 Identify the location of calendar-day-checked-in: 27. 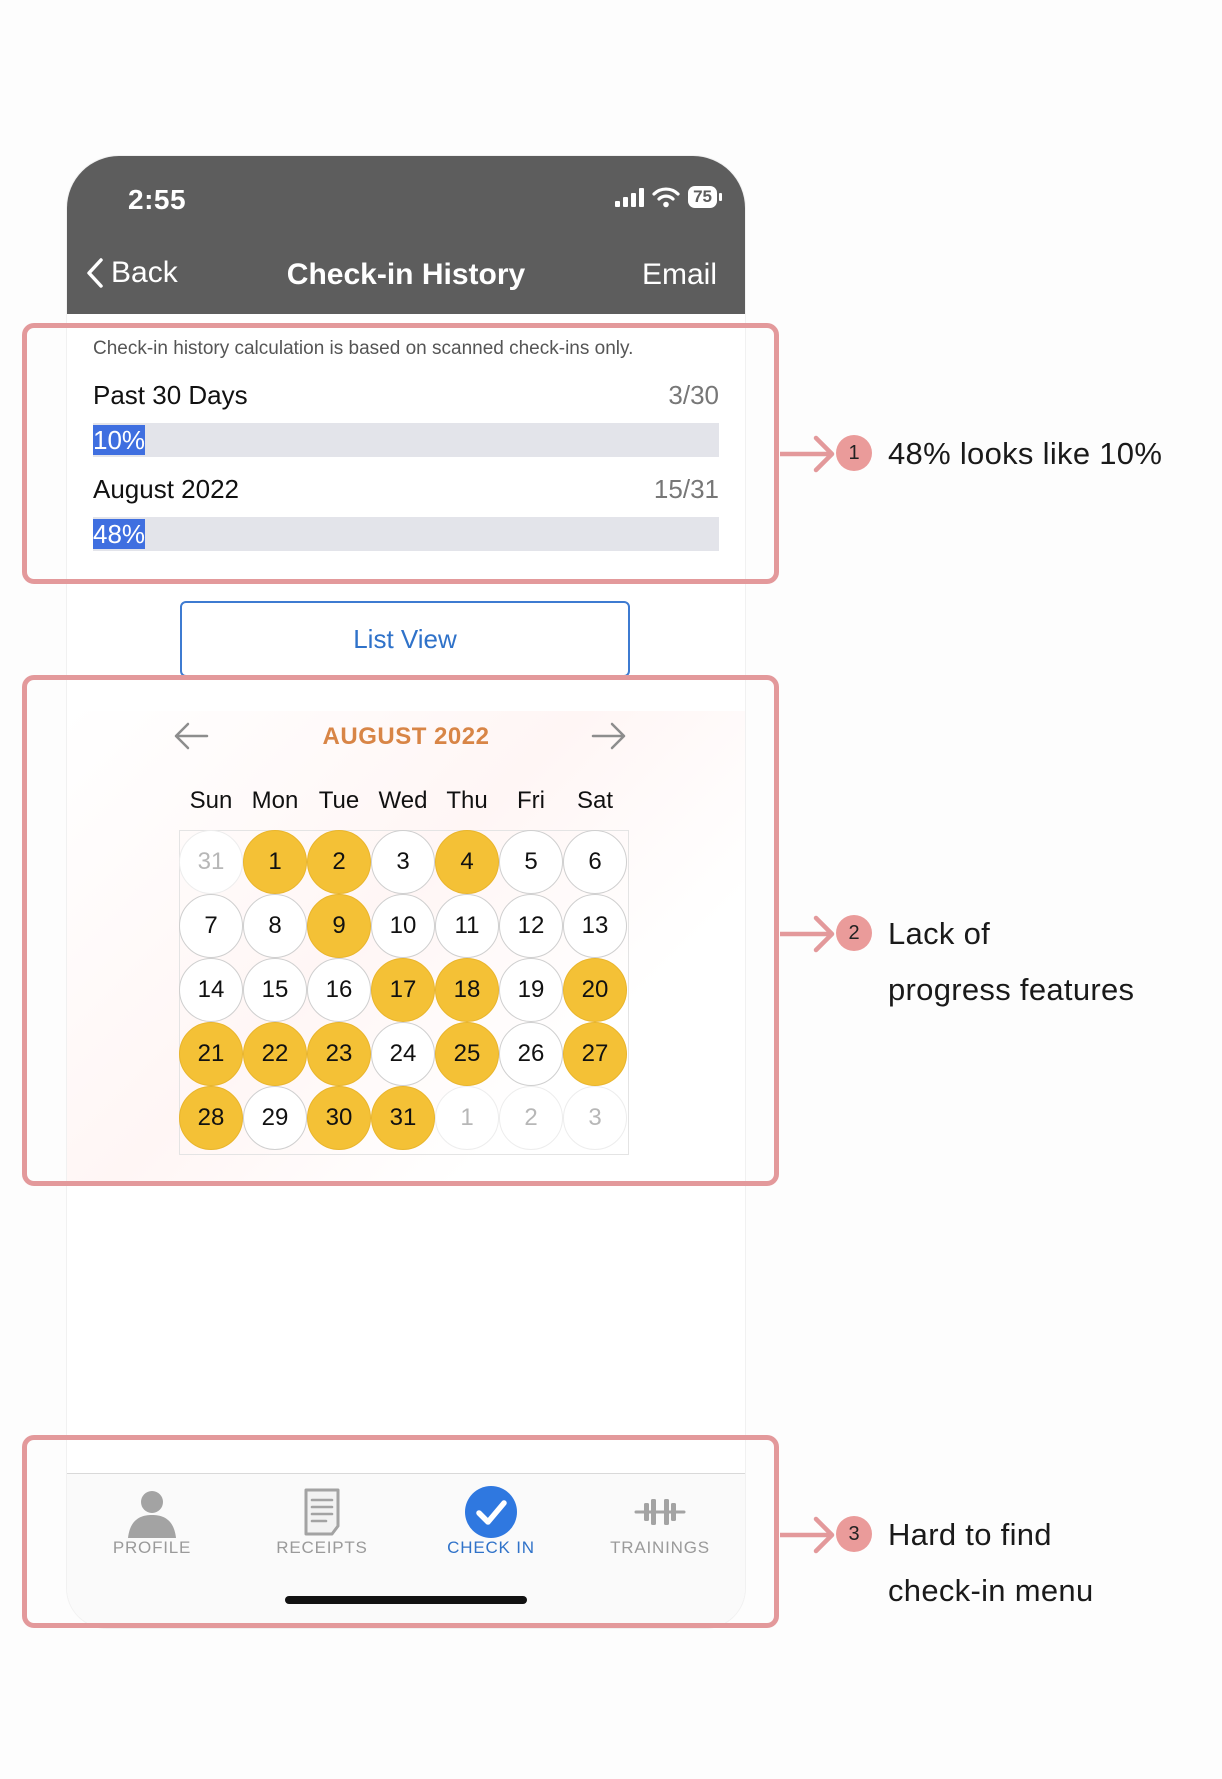
(595, 1054).